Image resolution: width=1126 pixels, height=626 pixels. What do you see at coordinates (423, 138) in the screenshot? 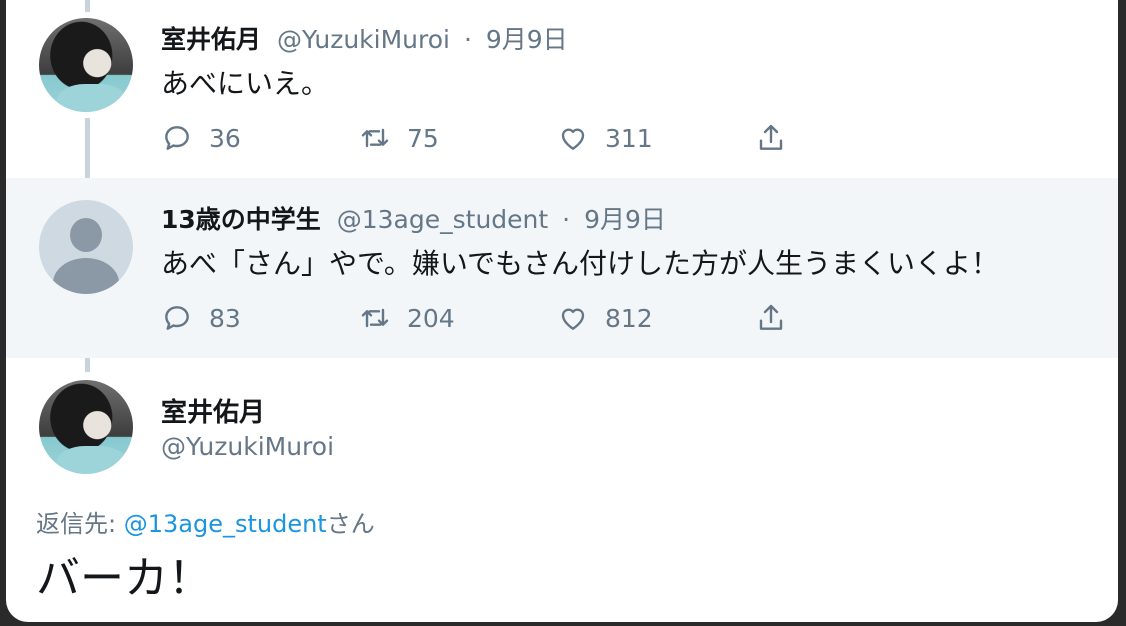
I see `retweet-count: 75` at bounding box center [423, 138].